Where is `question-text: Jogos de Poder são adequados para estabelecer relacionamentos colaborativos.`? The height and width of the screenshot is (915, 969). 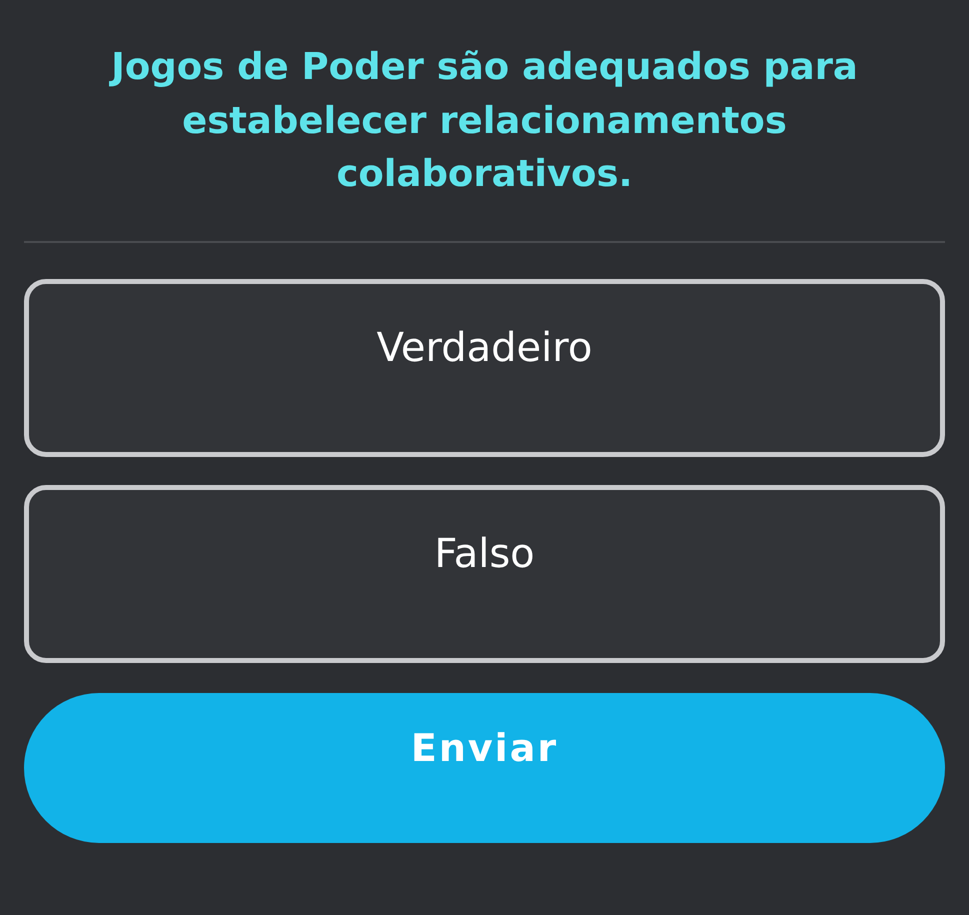 question-text: Jogos de Poder são adequados para estabelecer relacionamentos colaborativos. is located at coordinates (483, 121).